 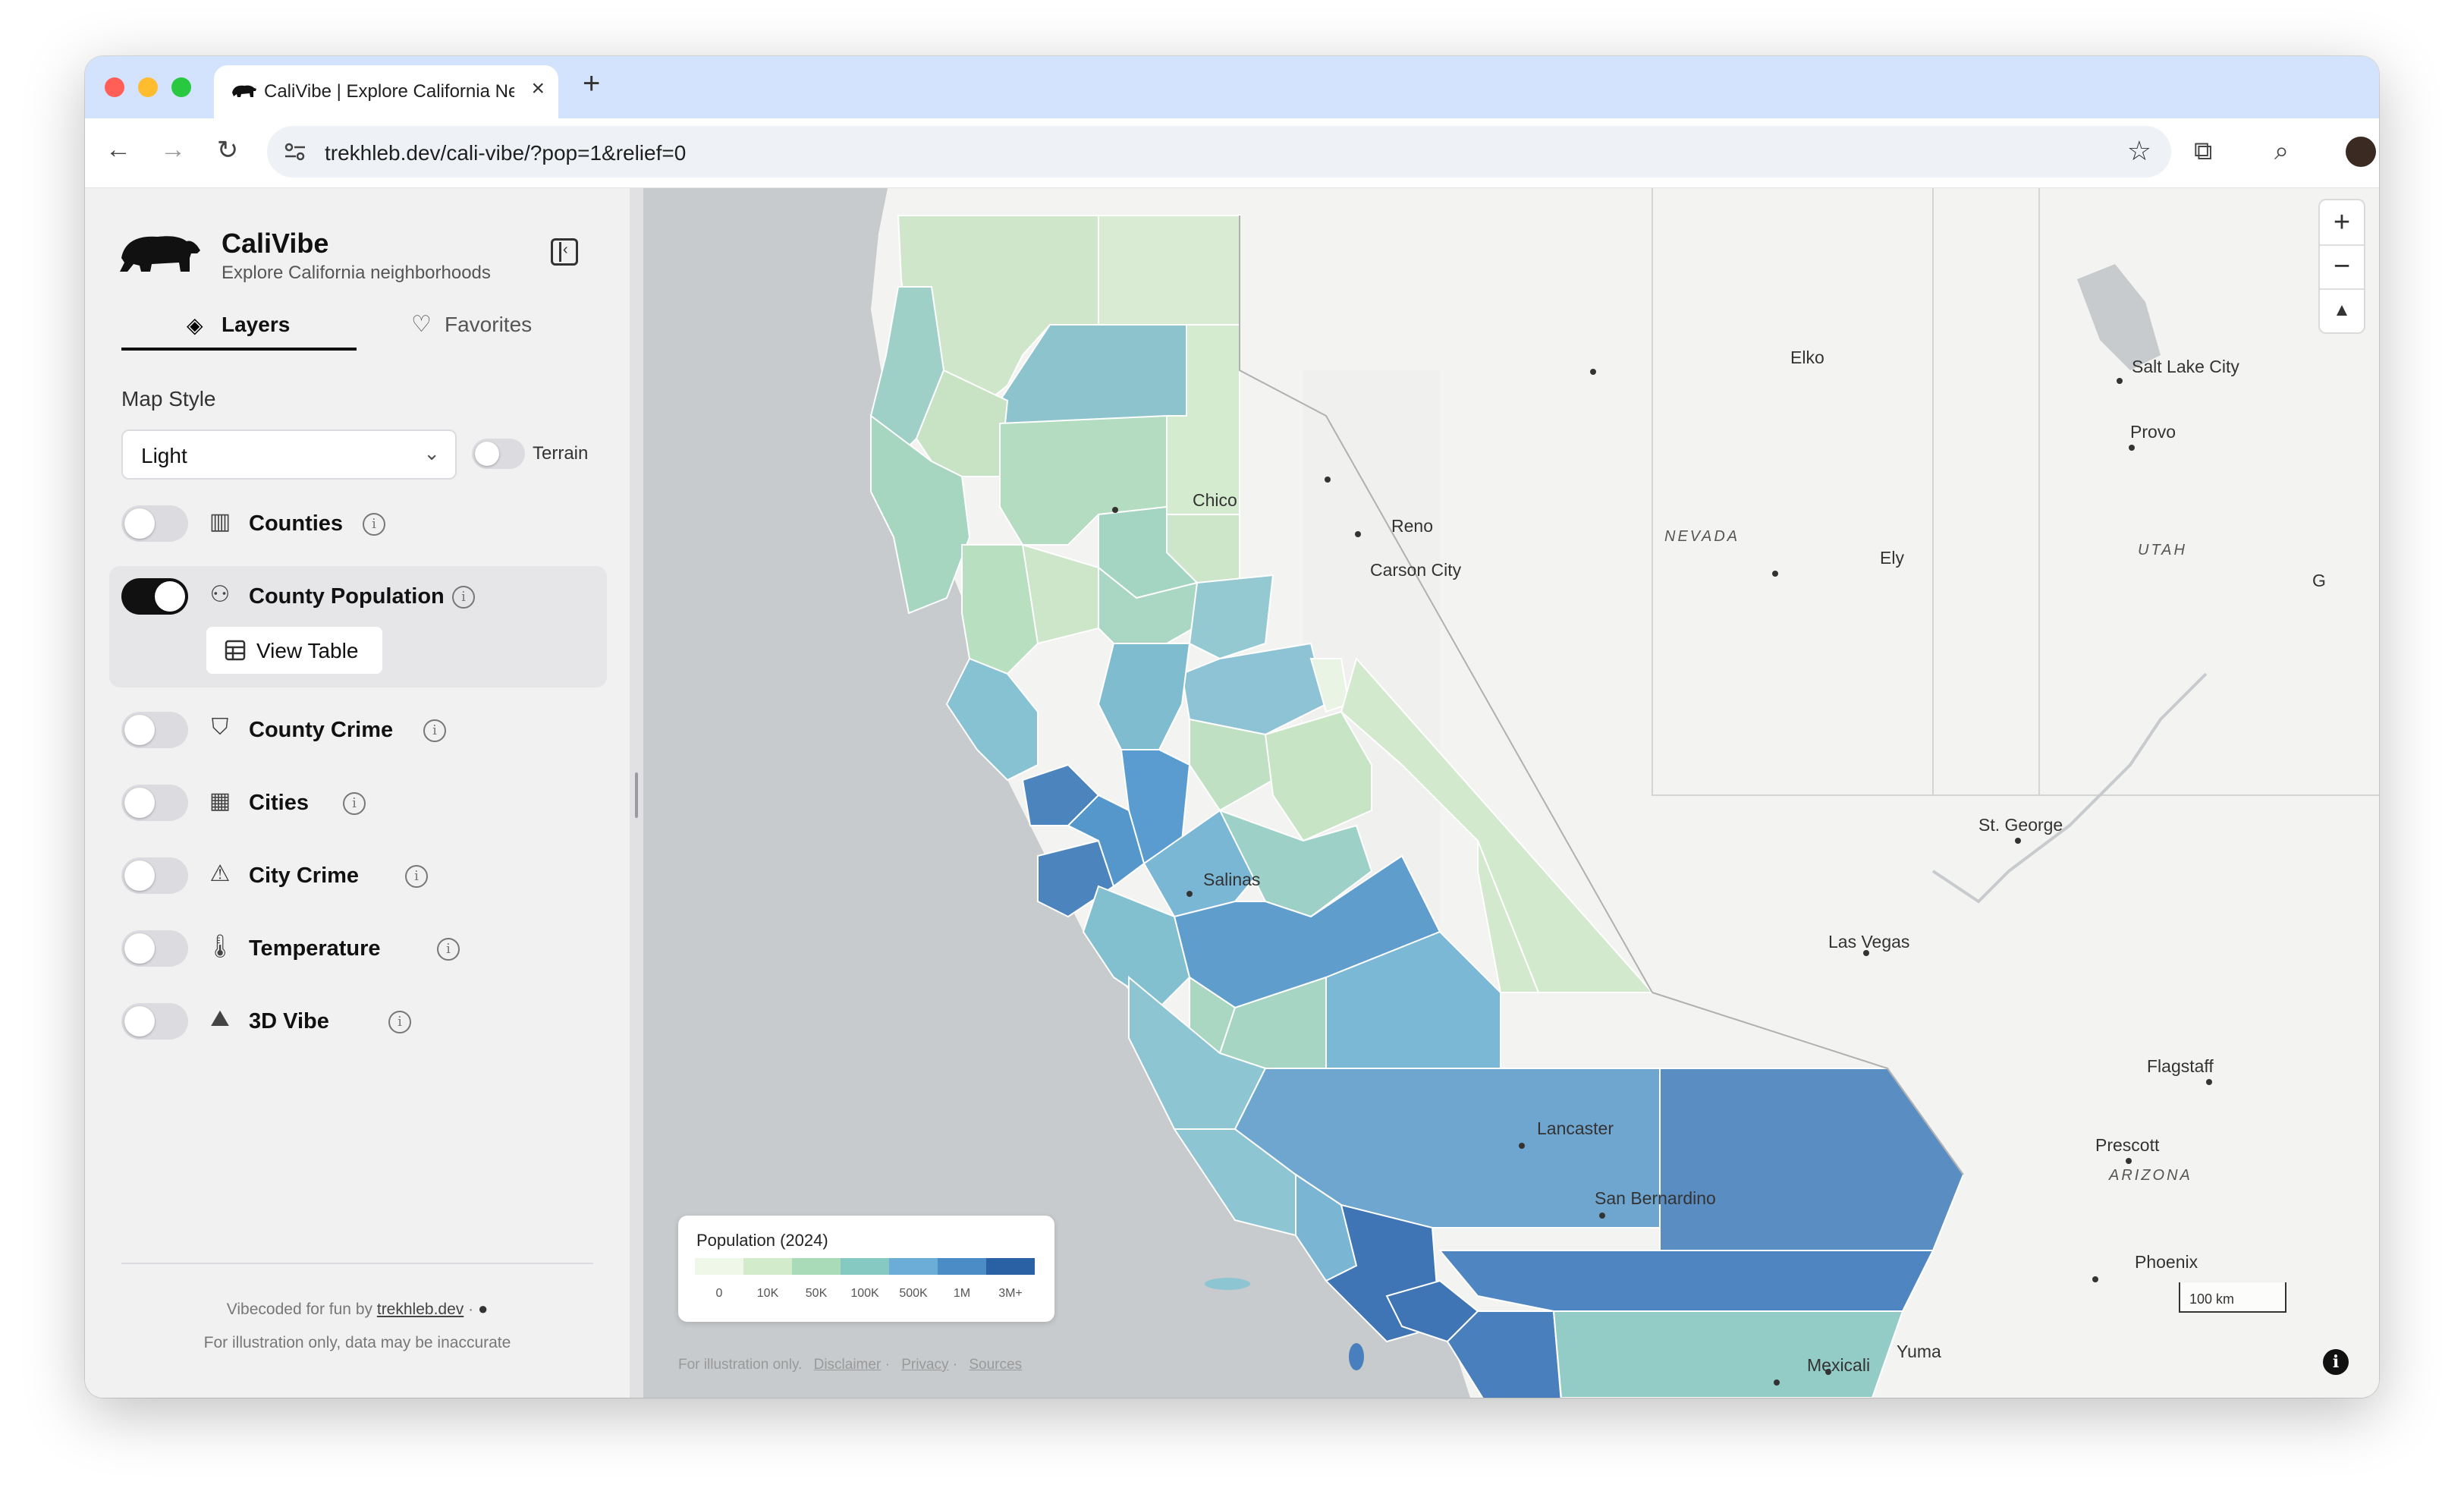 What do you see at coordinates (538, 89) in the screenshot?
I see `close-tab-icon: ×` at bounding box center [538, 89].